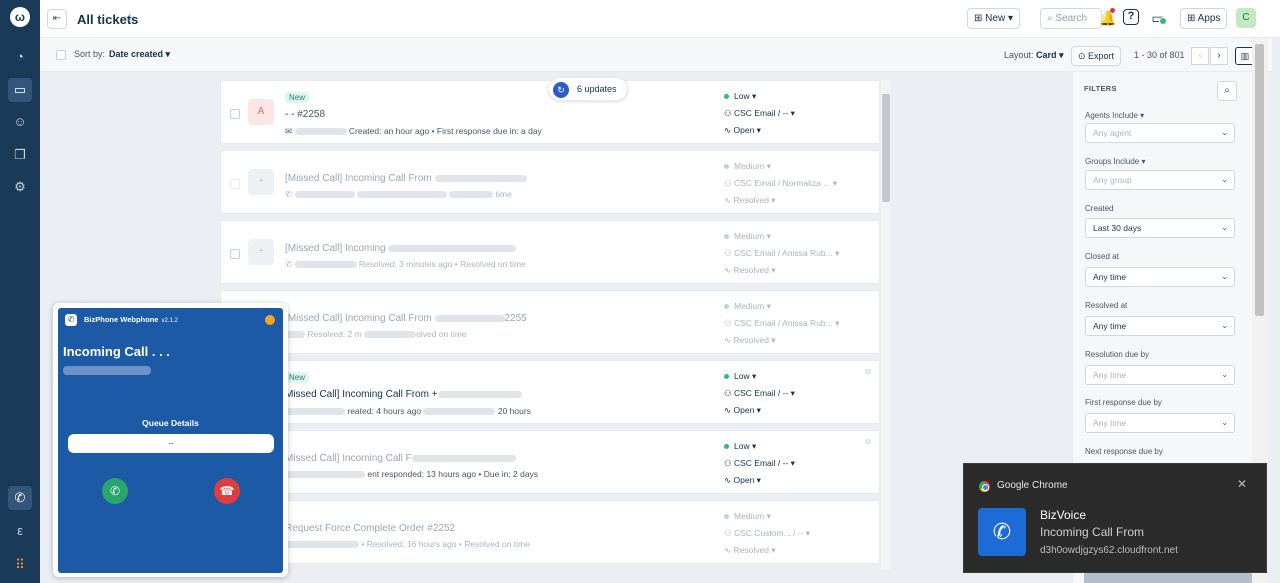  What do you see at coordinates (1050, 55) in the screenshot?
I see `layout-dropdown: Card ▾` at bounding box center [1050, 55].